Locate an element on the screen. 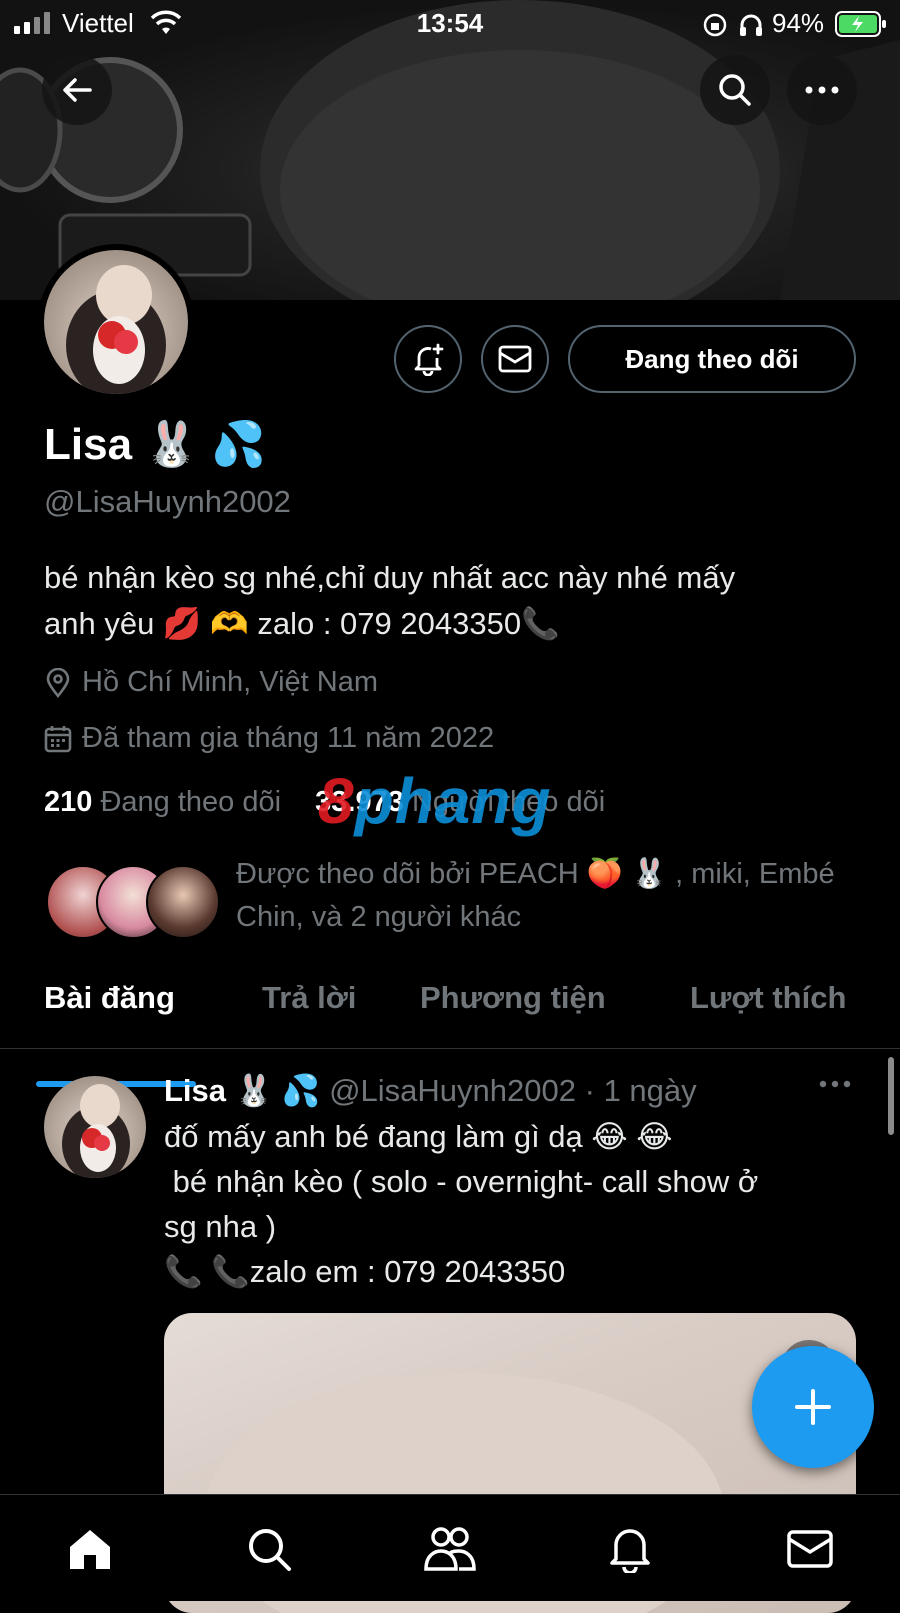 This screenshot has height=1613, width=900. post-more-button is located at coordinates (835, 1085).